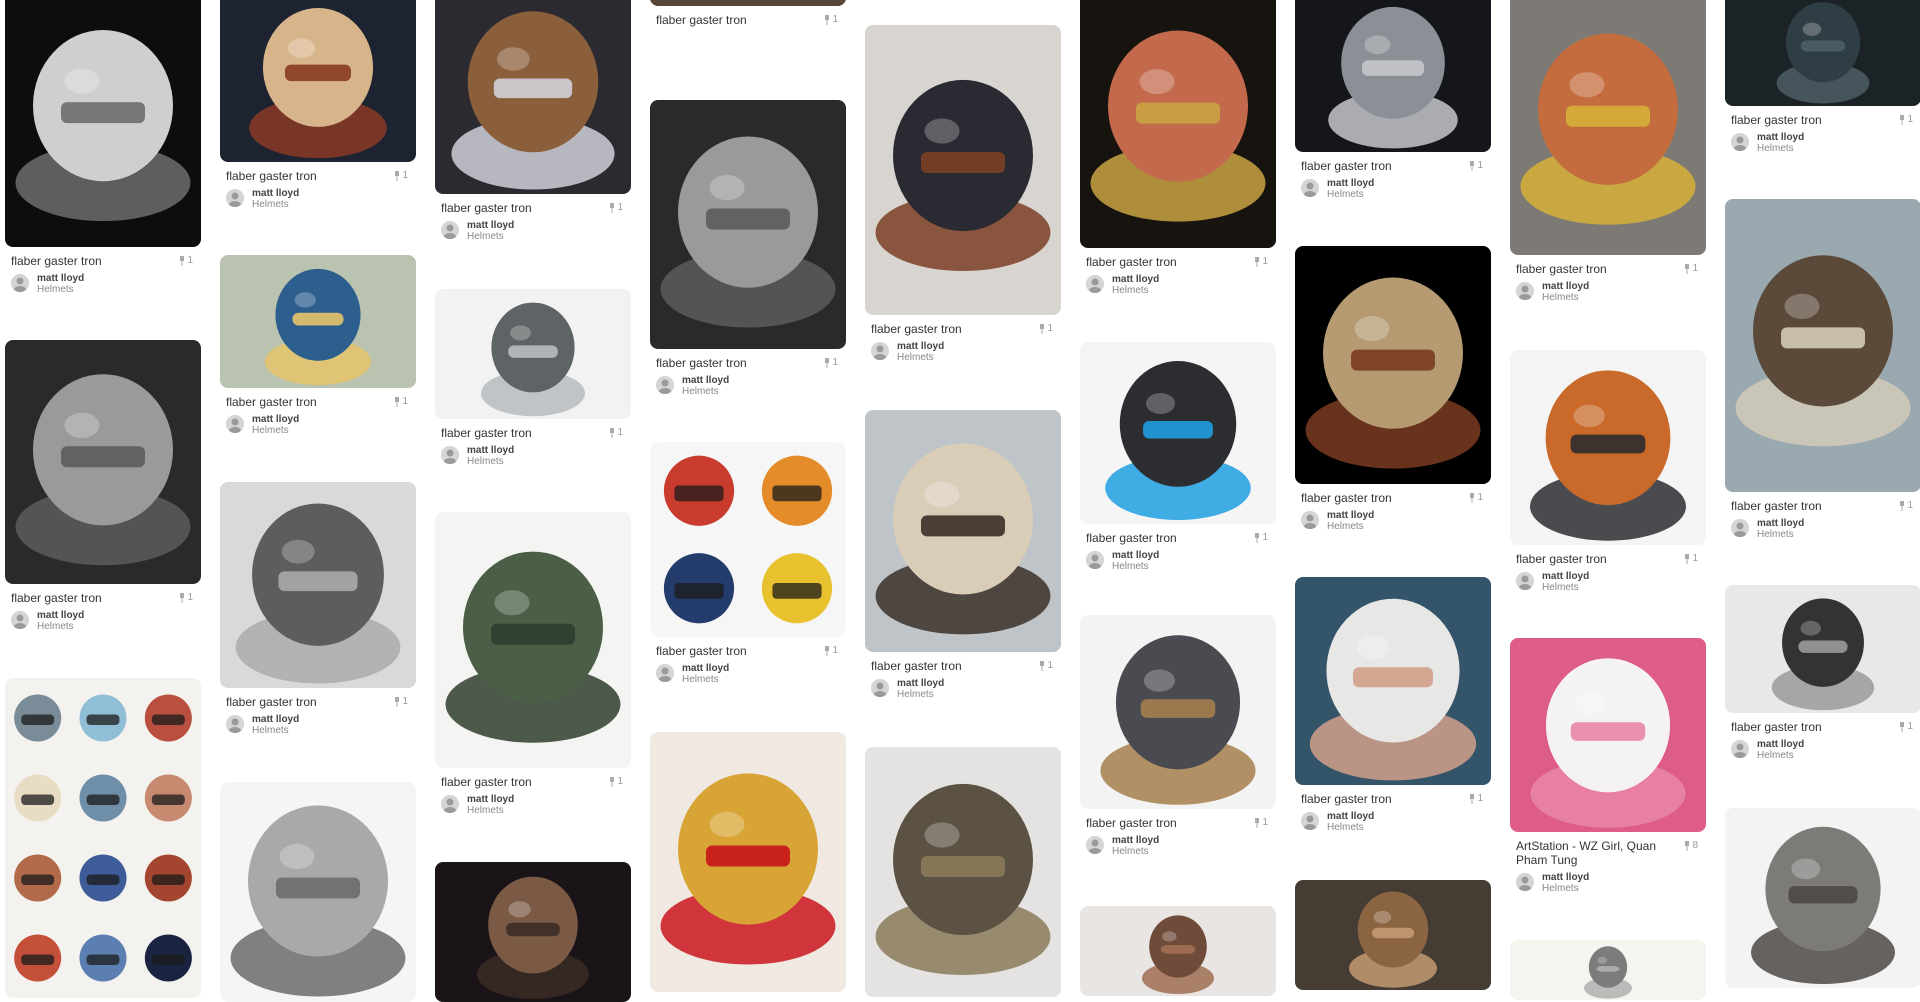 This screenshot has width=1920, height=1002. Describe the element at coordinates (1608, 447) in the screenshot. I see `orange-scooter-helmet-image` at that location.